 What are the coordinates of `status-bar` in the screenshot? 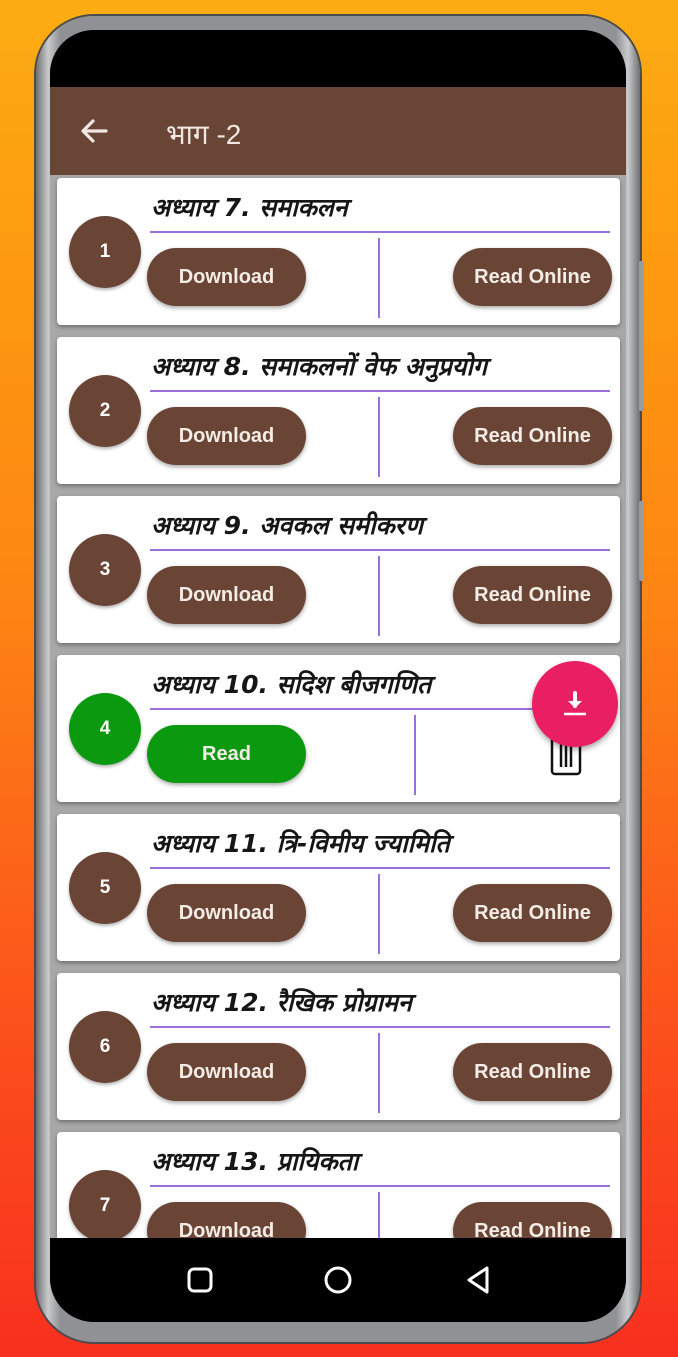 It's located at (338, 58).